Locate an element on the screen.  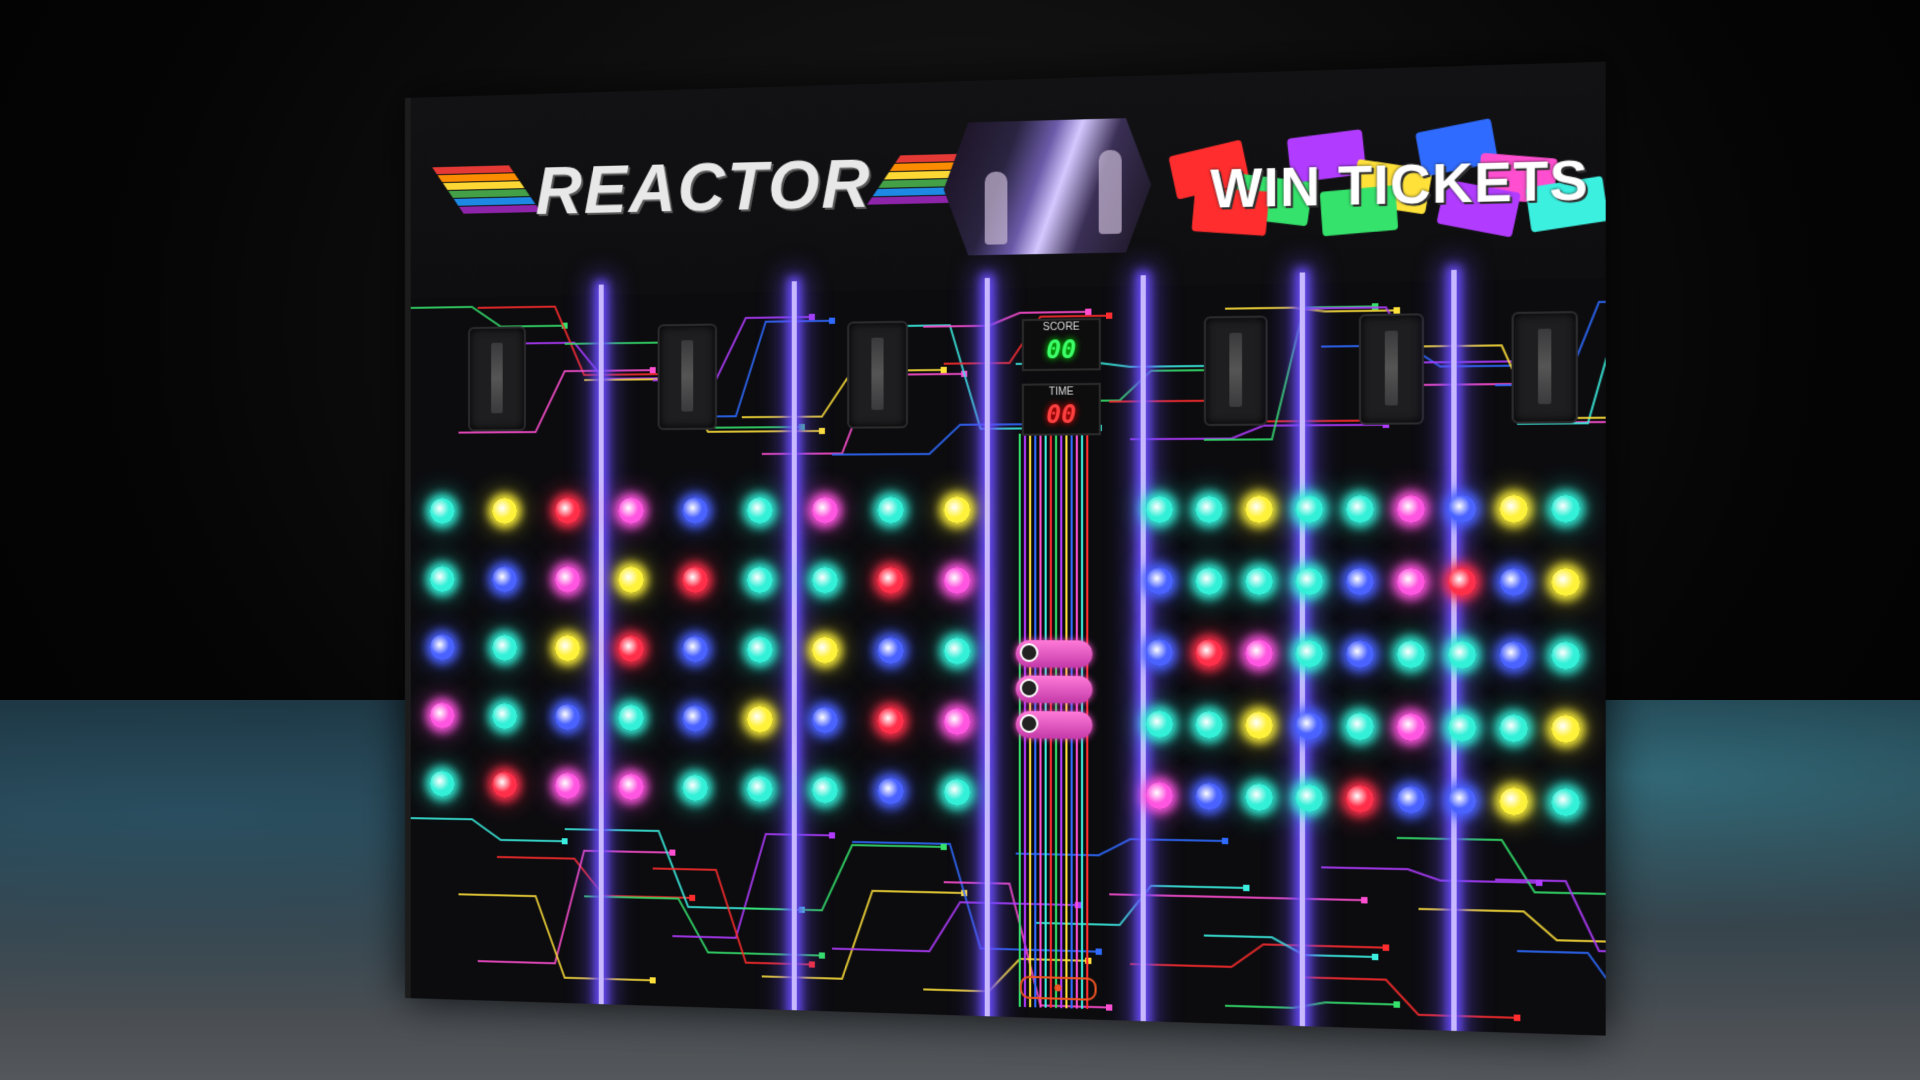
rainbow-stripes-icon is located at coordinates (487, 190).